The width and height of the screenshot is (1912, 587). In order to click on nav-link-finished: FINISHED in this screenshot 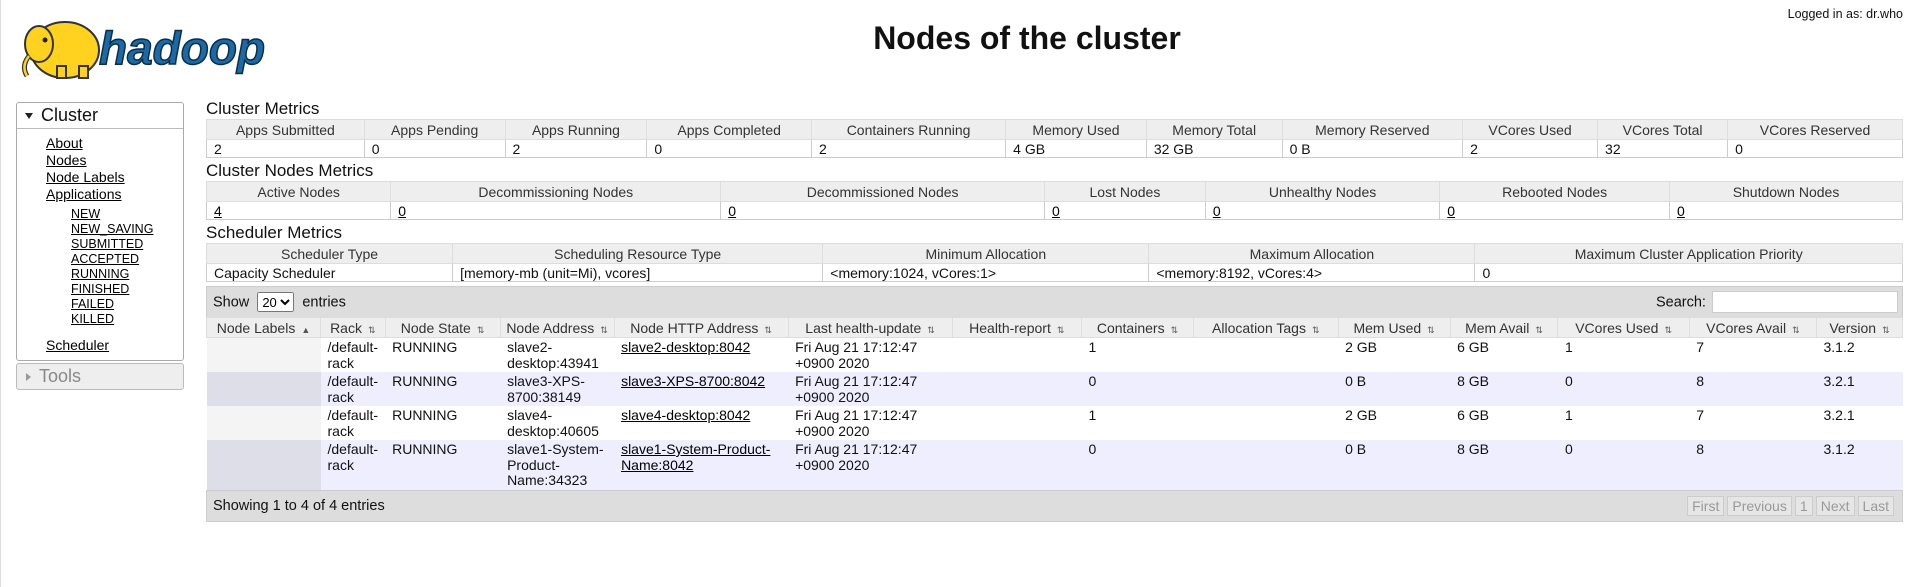, I will do `click(127, 289)`.